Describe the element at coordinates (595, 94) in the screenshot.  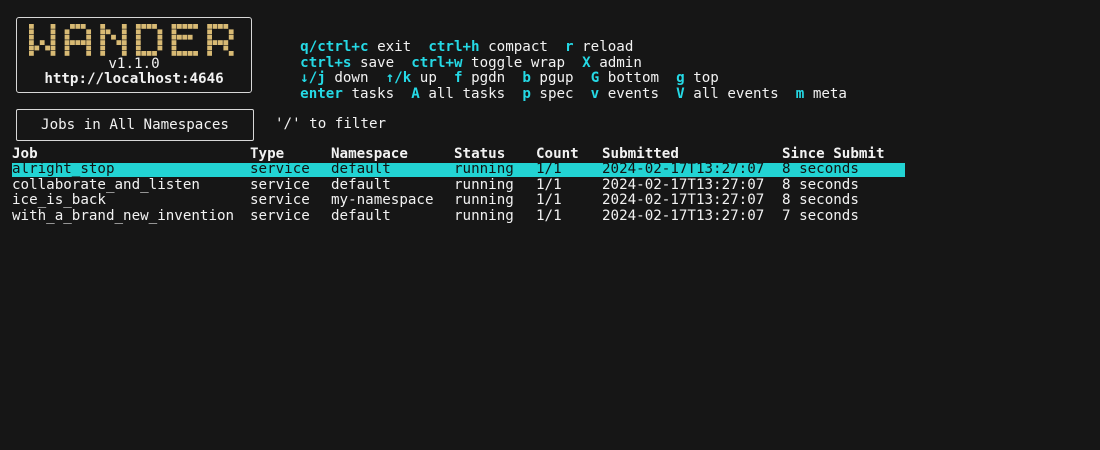
I see `key-events: v` at that location.